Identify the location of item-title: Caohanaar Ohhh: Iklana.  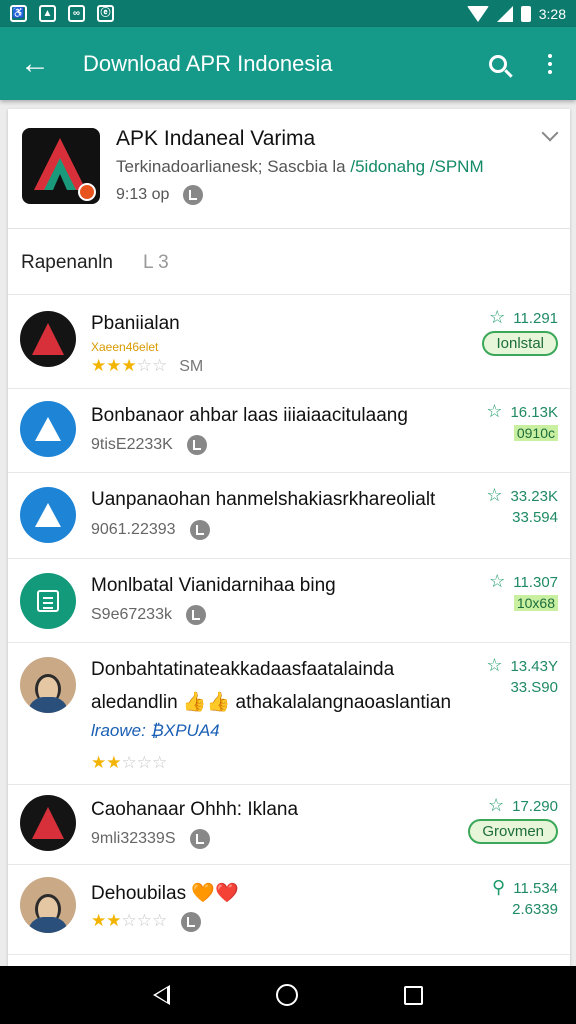
(195, 809).